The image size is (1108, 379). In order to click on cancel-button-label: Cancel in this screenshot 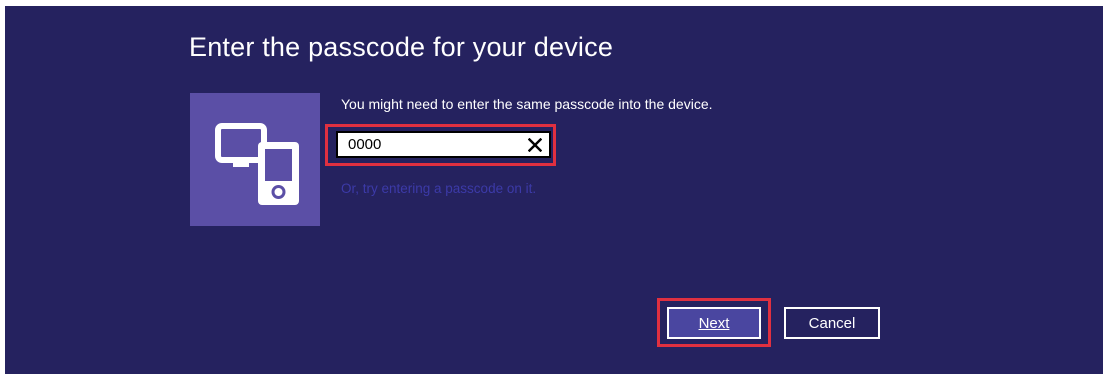, I will do `click(832, 323)`.